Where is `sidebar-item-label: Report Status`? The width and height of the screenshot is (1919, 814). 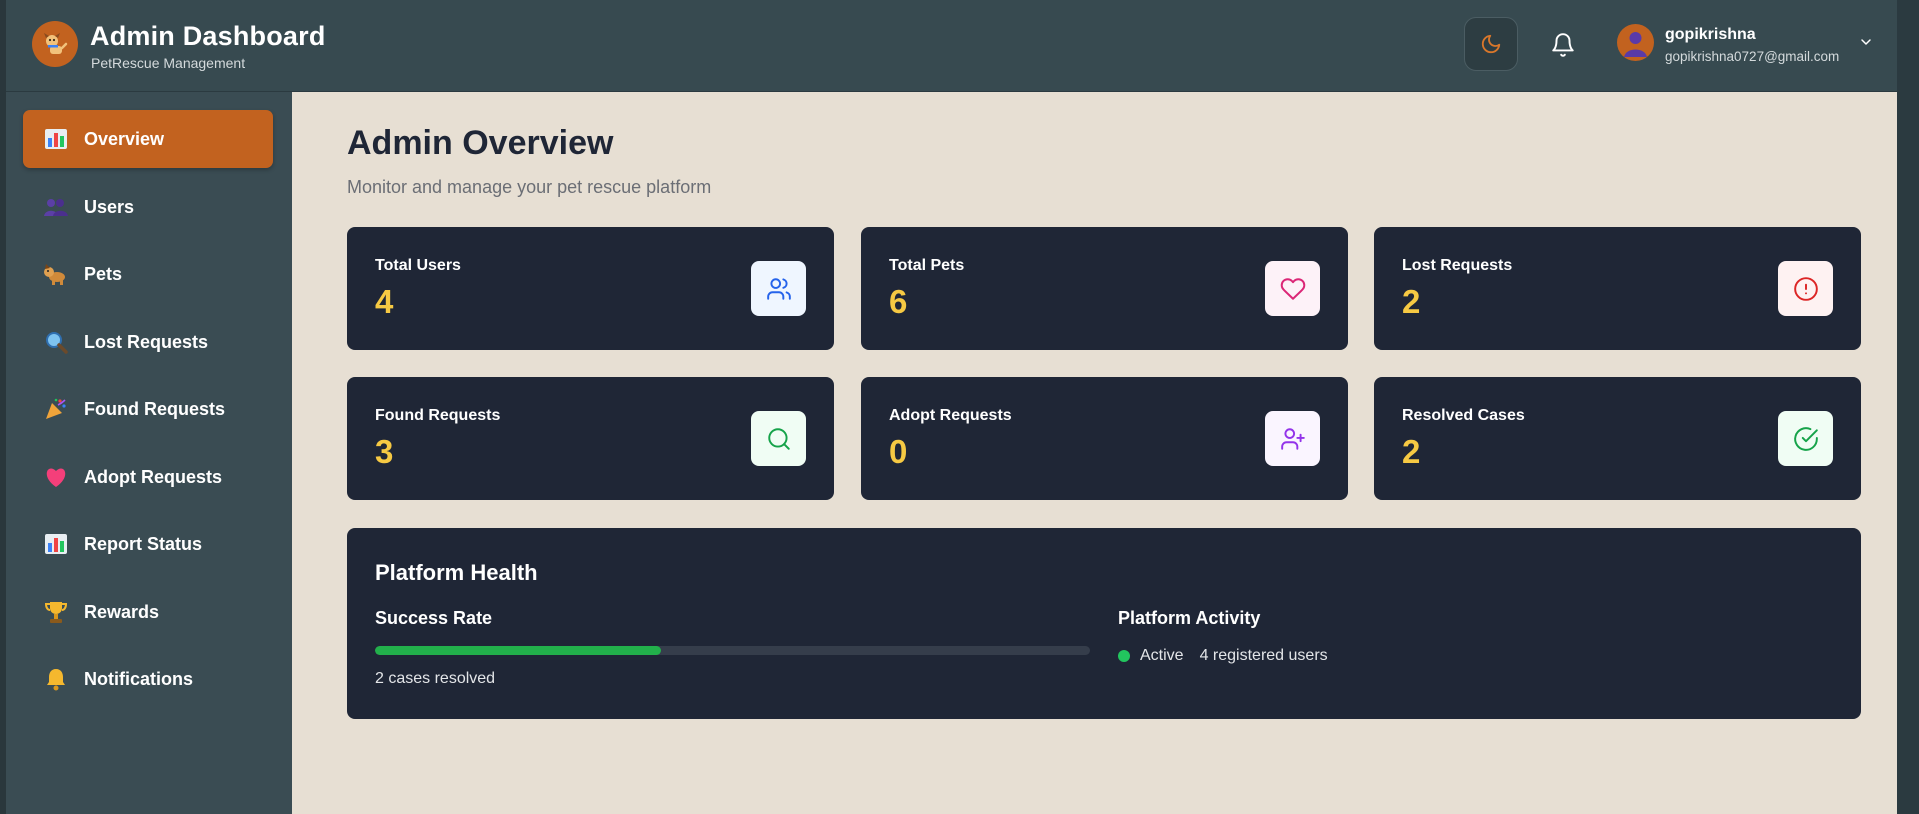 sidebar-item-label: Report Status is located at coordinates (143, 543).